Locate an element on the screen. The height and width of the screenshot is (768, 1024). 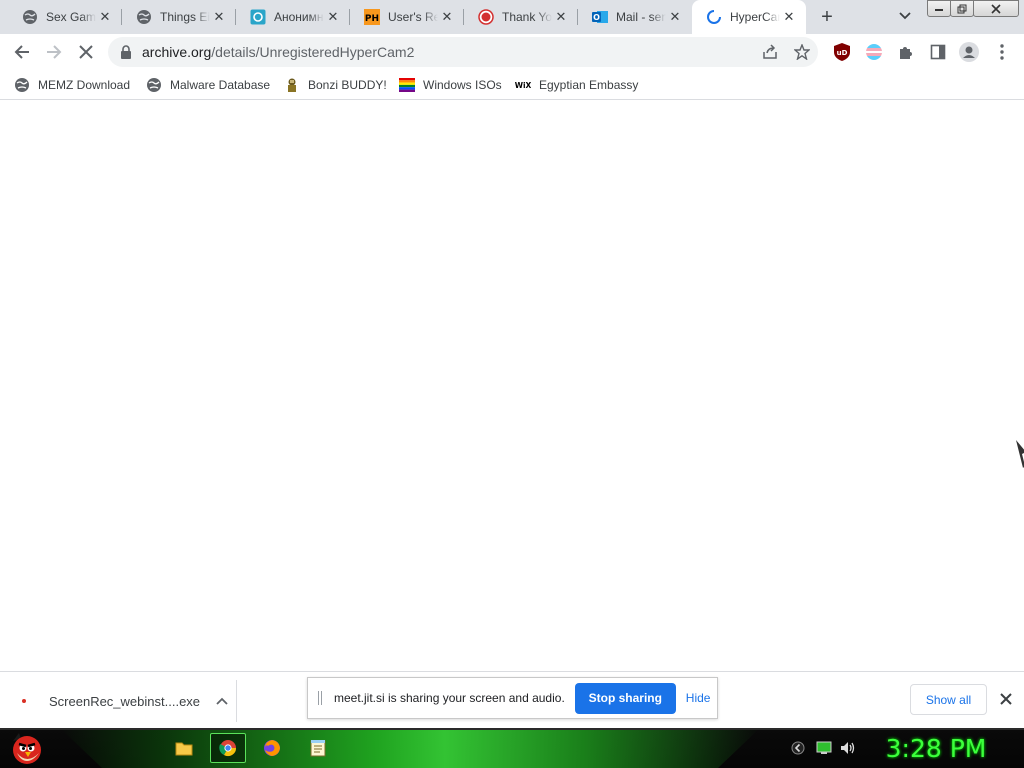
stop-sharing-button: Stop sharing is located at coordinates (625, 698).